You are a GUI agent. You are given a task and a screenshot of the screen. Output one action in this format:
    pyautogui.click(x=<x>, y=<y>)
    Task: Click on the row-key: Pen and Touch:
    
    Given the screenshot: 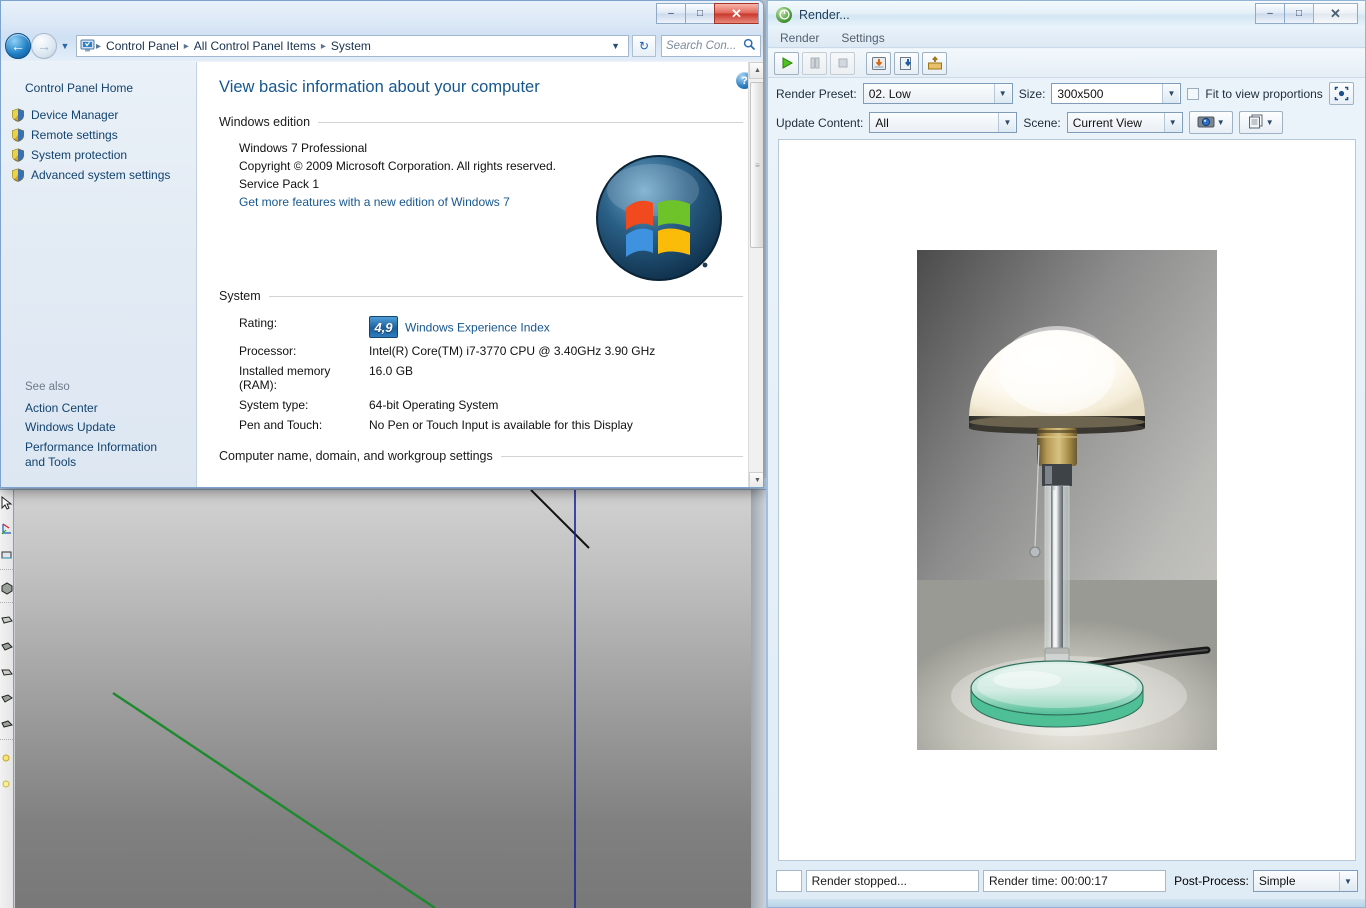 What is the action you would take?
    pyautogui.click(x=281, y=425)
    